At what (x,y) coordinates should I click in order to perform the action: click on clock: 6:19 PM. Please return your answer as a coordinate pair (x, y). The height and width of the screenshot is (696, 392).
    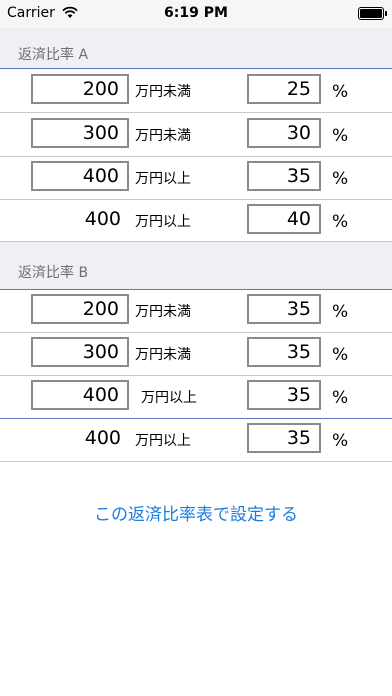
    Looking at the image, I should click on (196, 13).